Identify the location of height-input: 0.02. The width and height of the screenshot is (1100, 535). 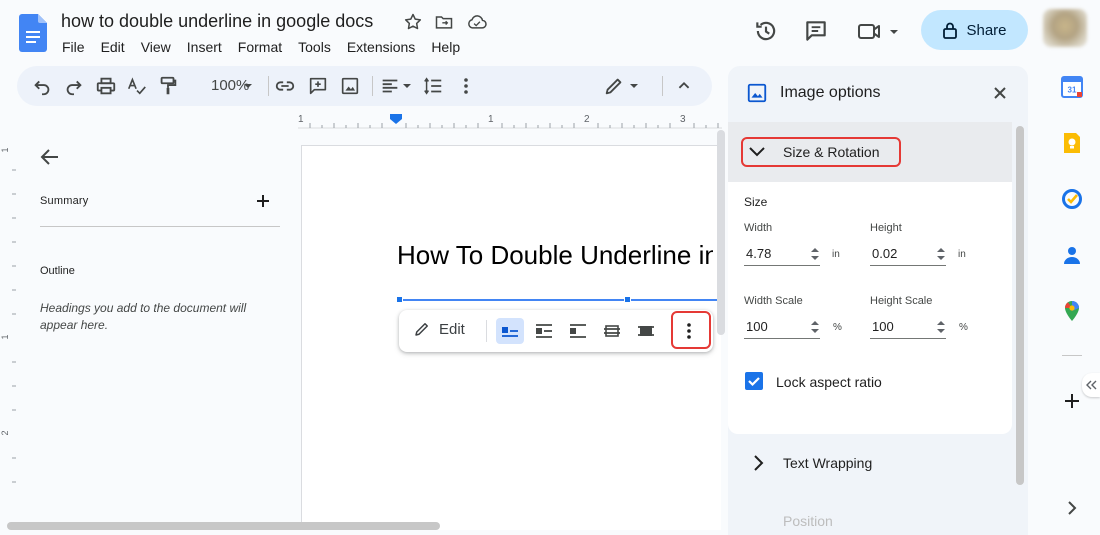
(908, 255).